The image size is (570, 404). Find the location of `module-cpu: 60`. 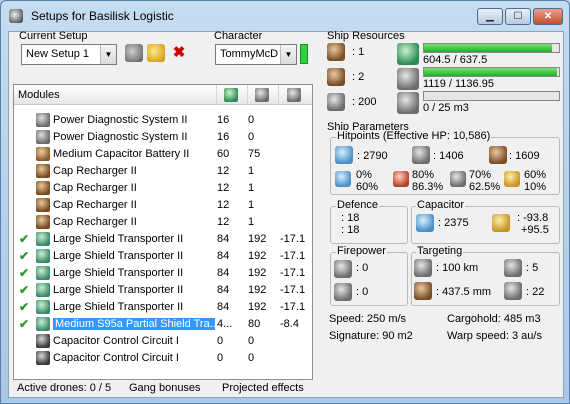

module-cpu: 60 is located at coordinates (223, 154).